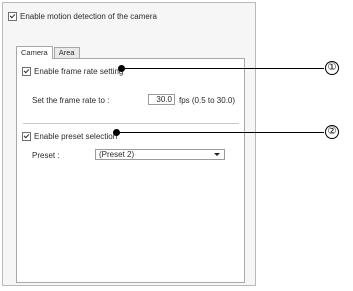  I want to click on frame-rate-unit: fps (0.5 to 30.0), so click(207, 100).